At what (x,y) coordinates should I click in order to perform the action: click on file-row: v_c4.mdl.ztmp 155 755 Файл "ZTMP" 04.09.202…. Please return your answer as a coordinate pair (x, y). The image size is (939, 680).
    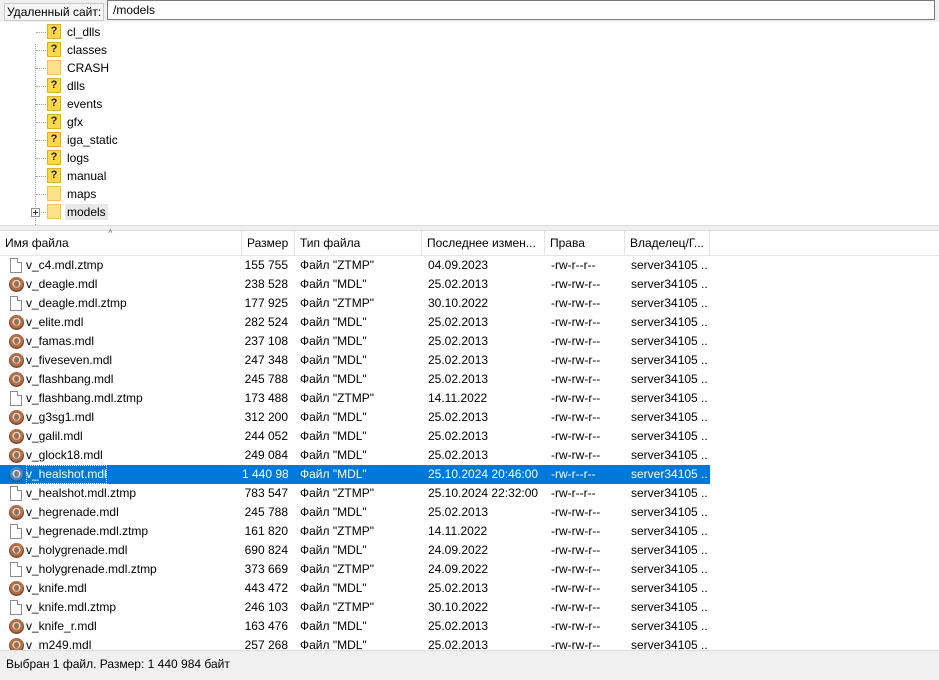
    Looking at the image, I should click on (355, 265).